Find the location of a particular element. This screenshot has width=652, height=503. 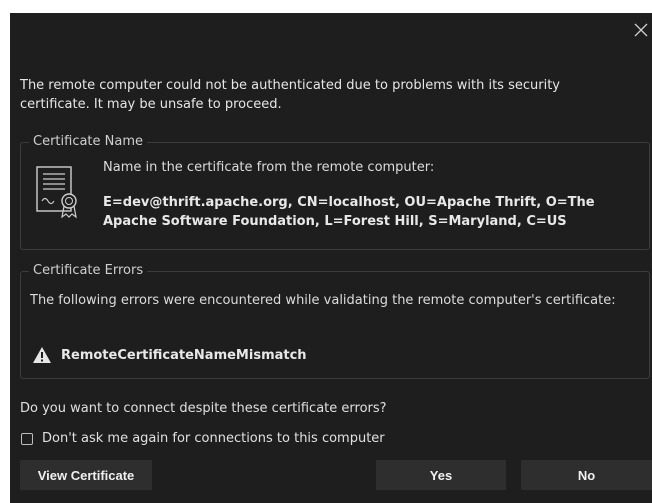

view-certificate-button: View Certificate is located at coordinates (86, 475).